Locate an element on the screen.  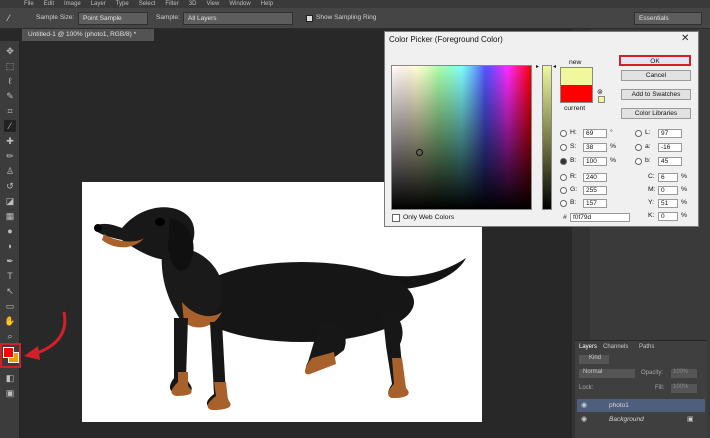
a-input: -16 is located at coordinates (670, 147).